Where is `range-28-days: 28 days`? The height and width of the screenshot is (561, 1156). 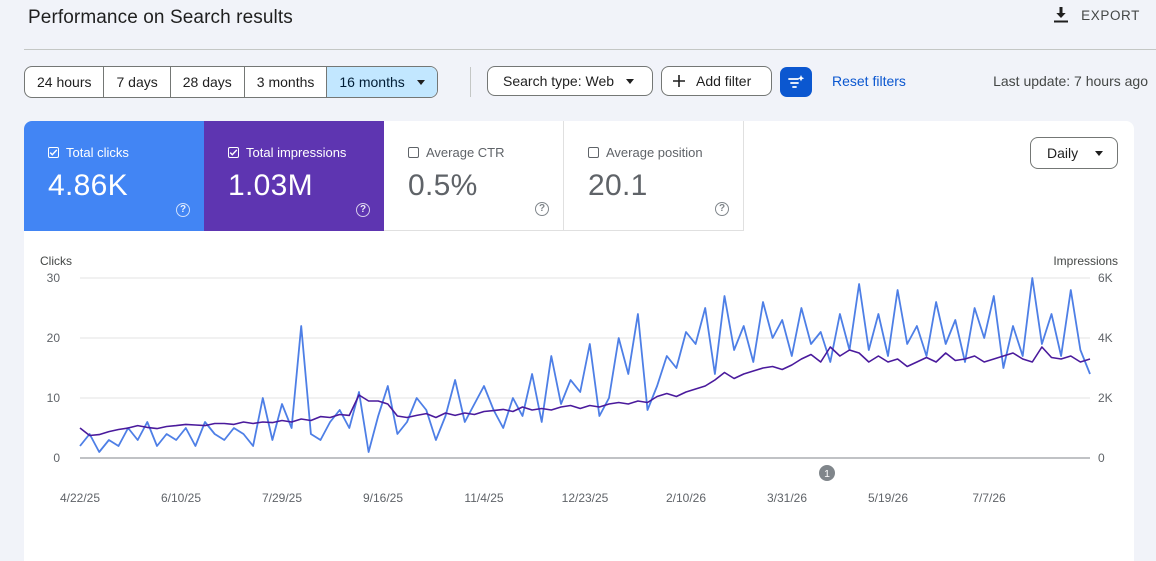 range-28-days: 28 days is located at coordinates (208, 82).